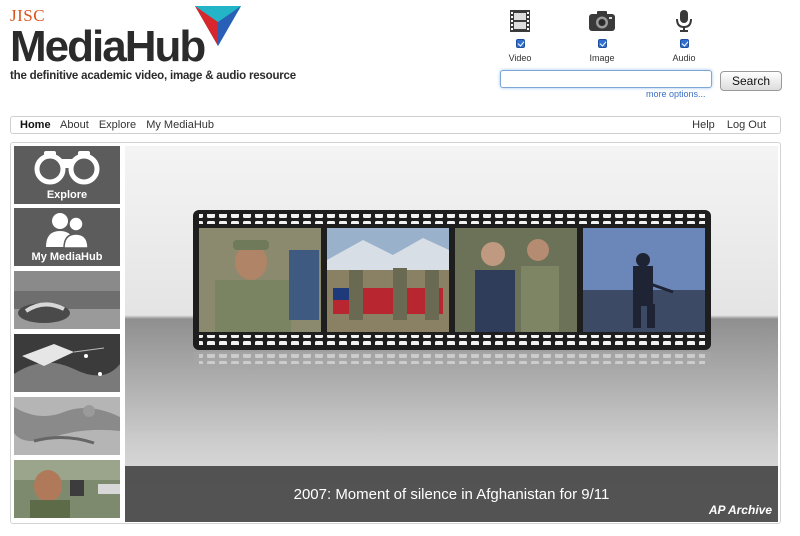  What do you see at coordinates (520, 35) in the screenshot?
I see `media-type-video: Video` at bounding box center [520, 35].